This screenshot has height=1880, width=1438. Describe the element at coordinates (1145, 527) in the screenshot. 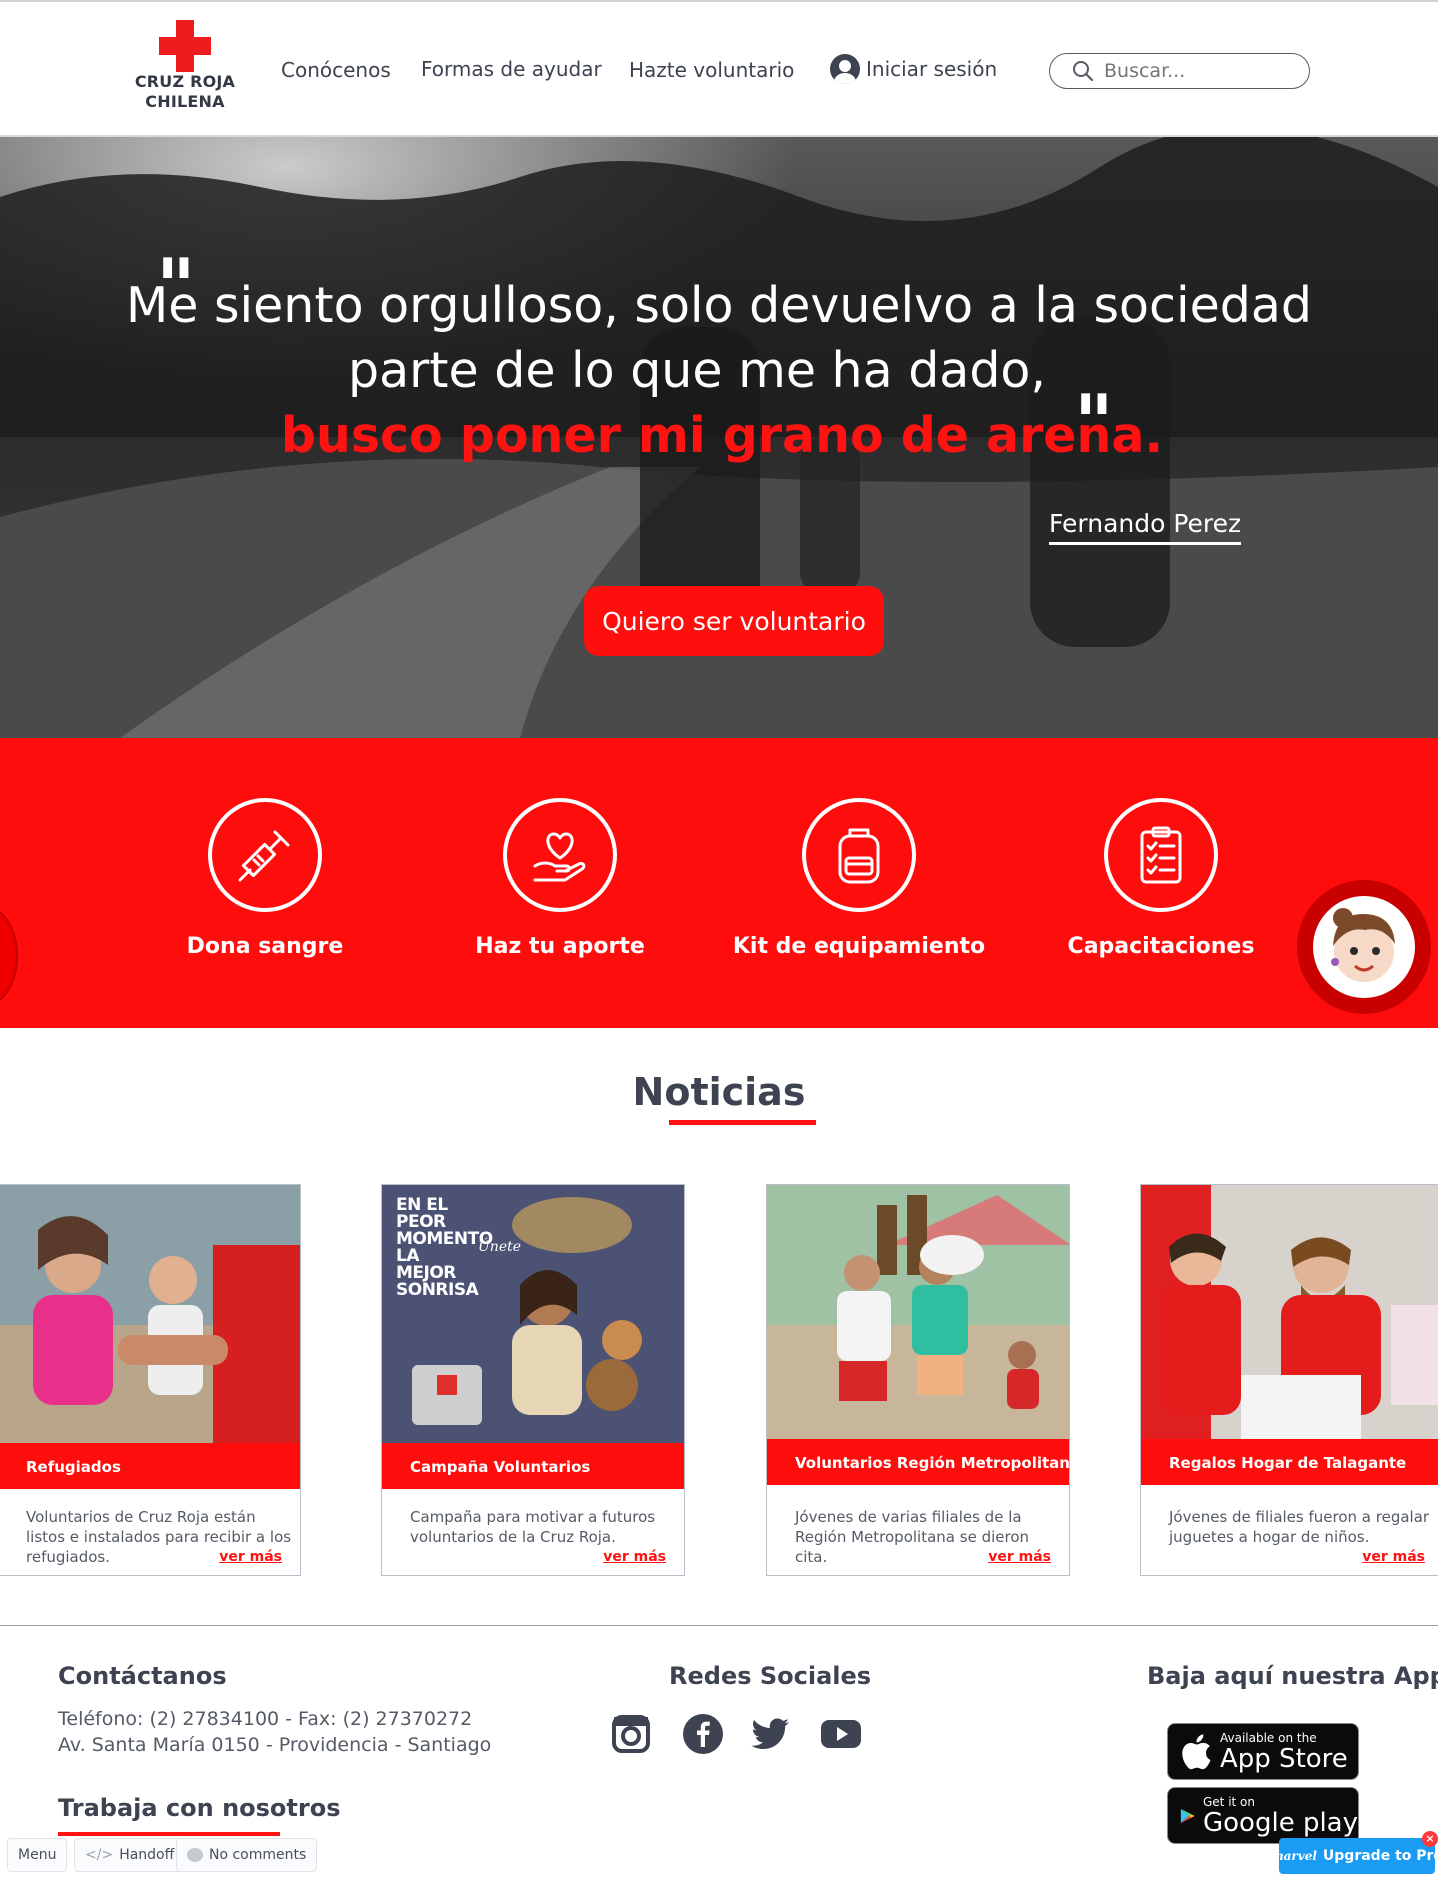

I see `quote-author: Fernando Perez` at that location.